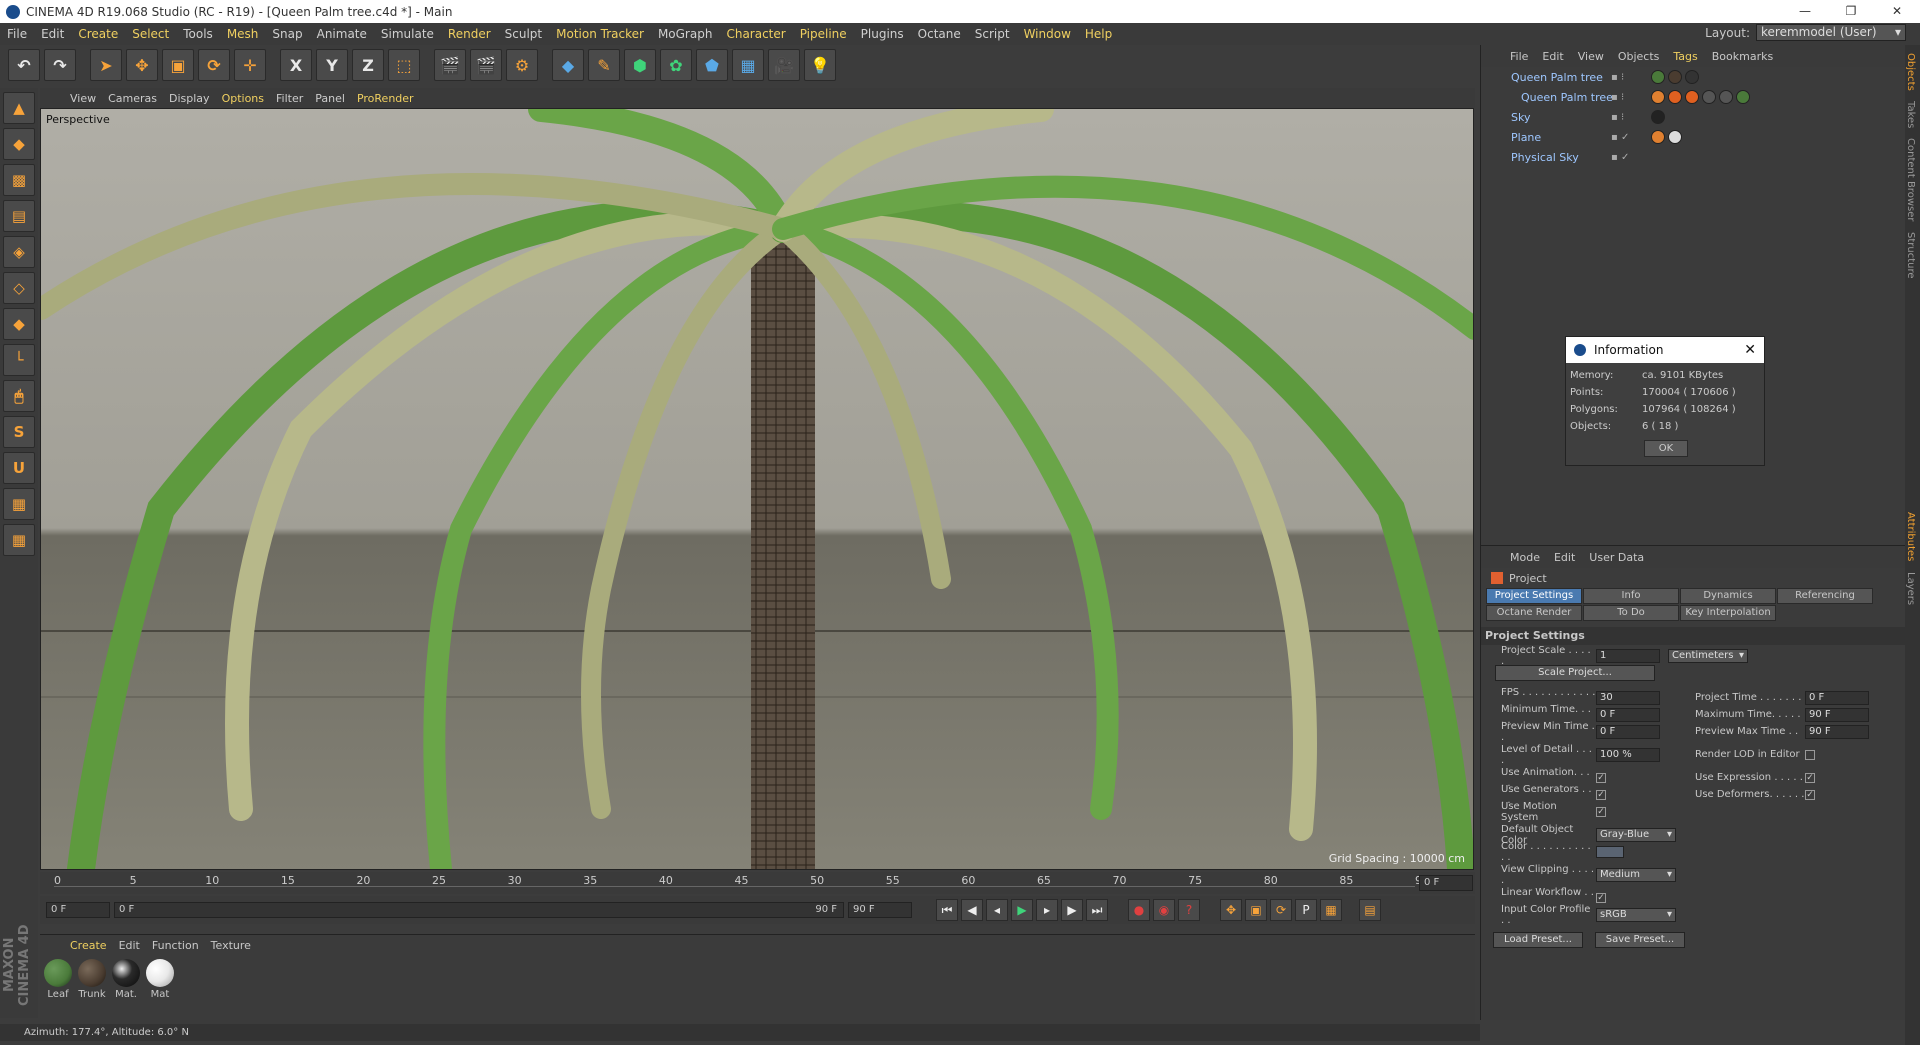 Image resolution: width=1920 pixels, height=1045 pixels. I want to click on workplane-lock-icon: ▦, so click(19, 504).